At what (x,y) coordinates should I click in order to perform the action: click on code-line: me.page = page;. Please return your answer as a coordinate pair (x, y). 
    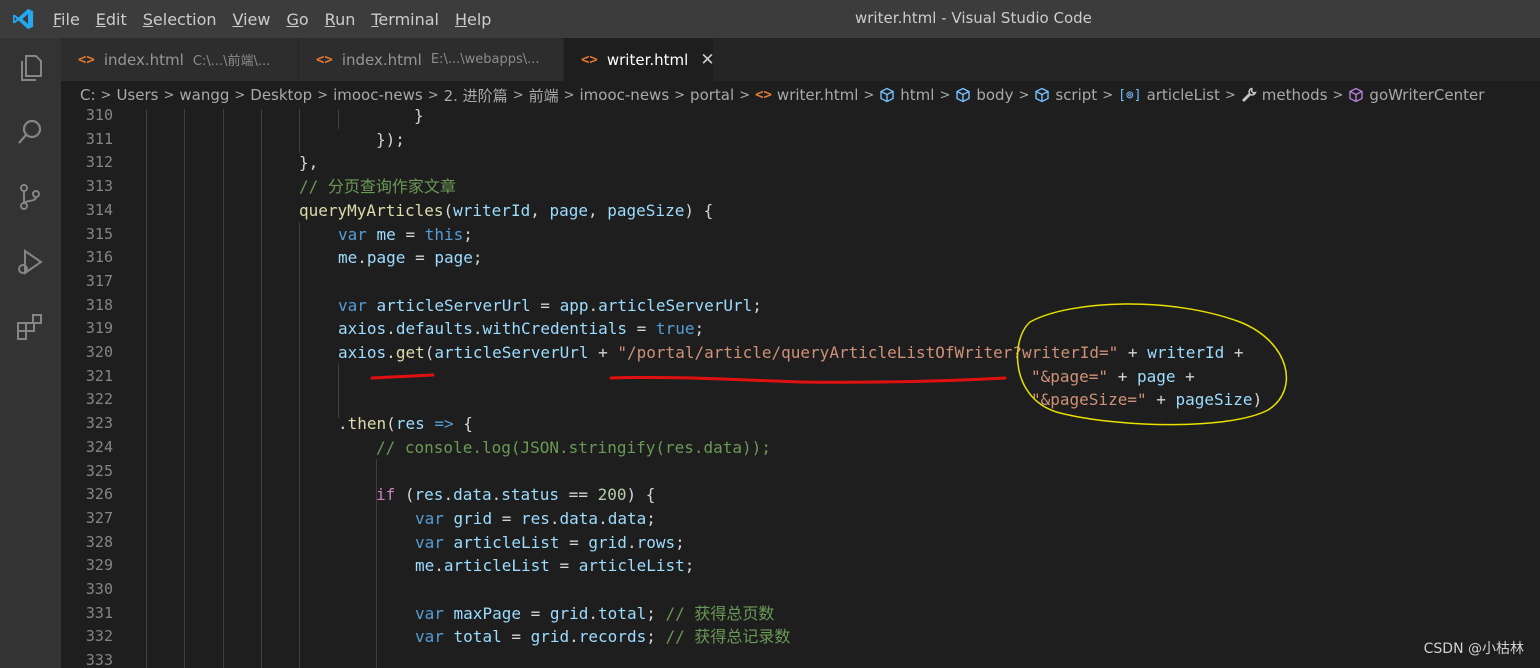
    Looking at the image, I should click on (410, 258).